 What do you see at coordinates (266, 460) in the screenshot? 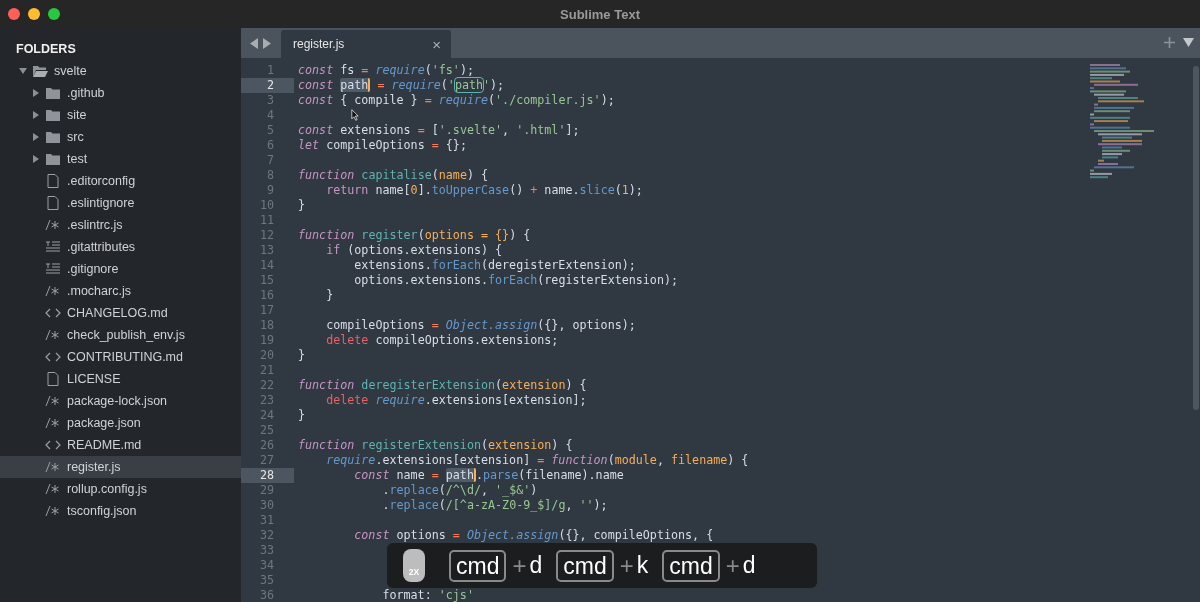
I see `line-number: 27` at bounding box center [266, 460].